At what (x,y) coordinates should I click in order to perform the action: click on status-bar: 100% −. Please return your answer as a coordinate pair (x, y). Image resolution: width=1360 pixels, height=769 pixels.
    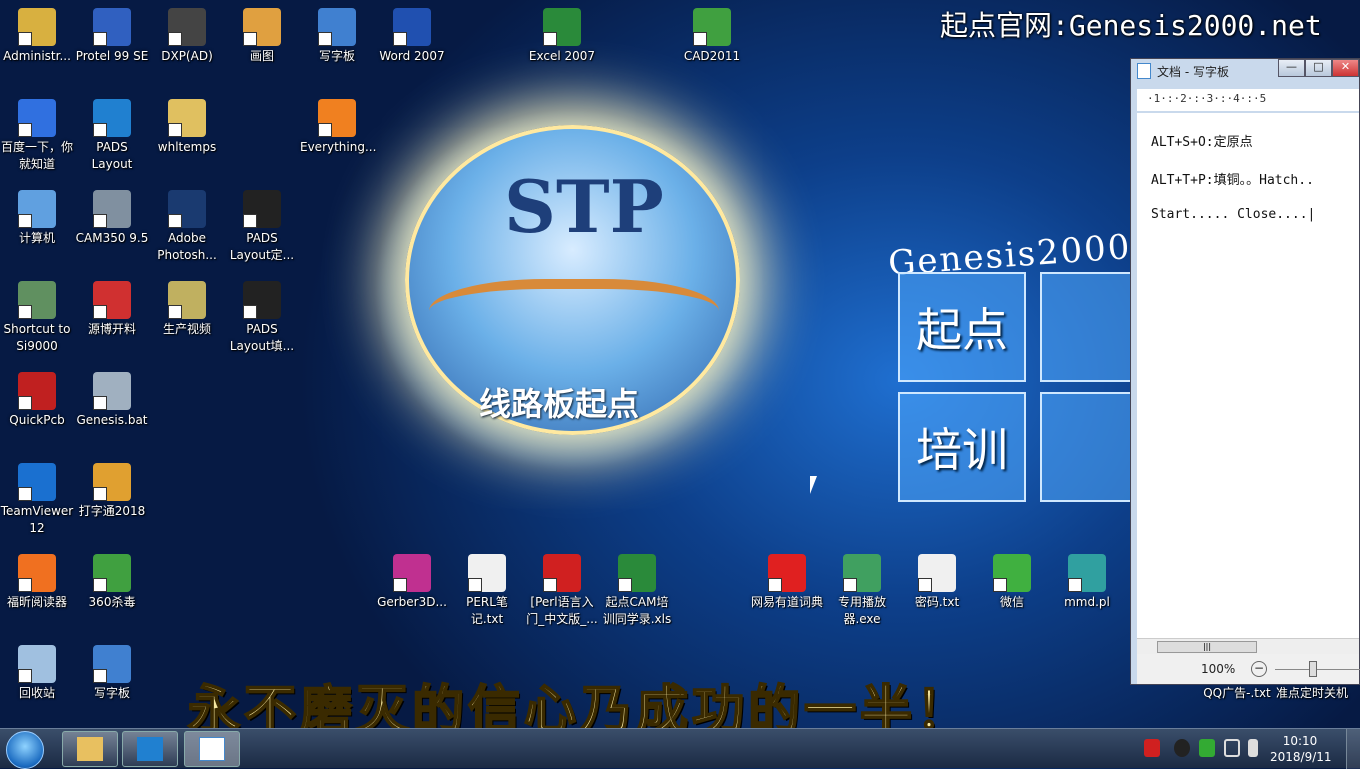
    Looking at the image, I should click on (1248, 669).